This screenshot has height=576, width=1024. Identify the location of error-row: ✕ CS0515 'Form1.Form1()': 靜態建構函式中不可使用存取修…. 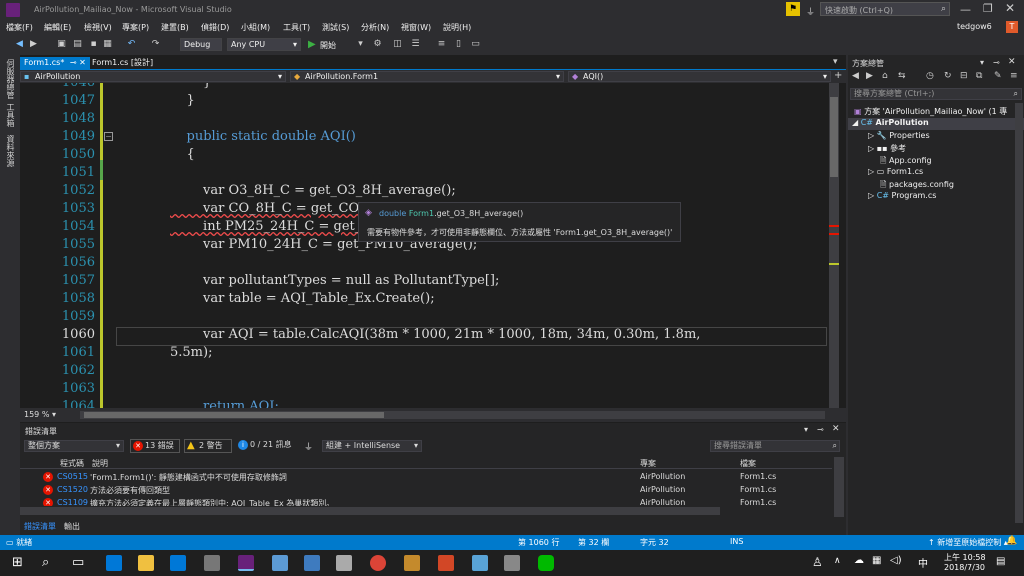
(426, 477).